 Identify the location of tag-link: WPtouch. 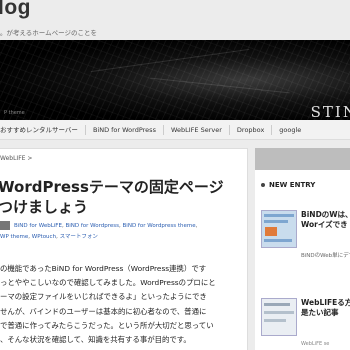
(44, 237).